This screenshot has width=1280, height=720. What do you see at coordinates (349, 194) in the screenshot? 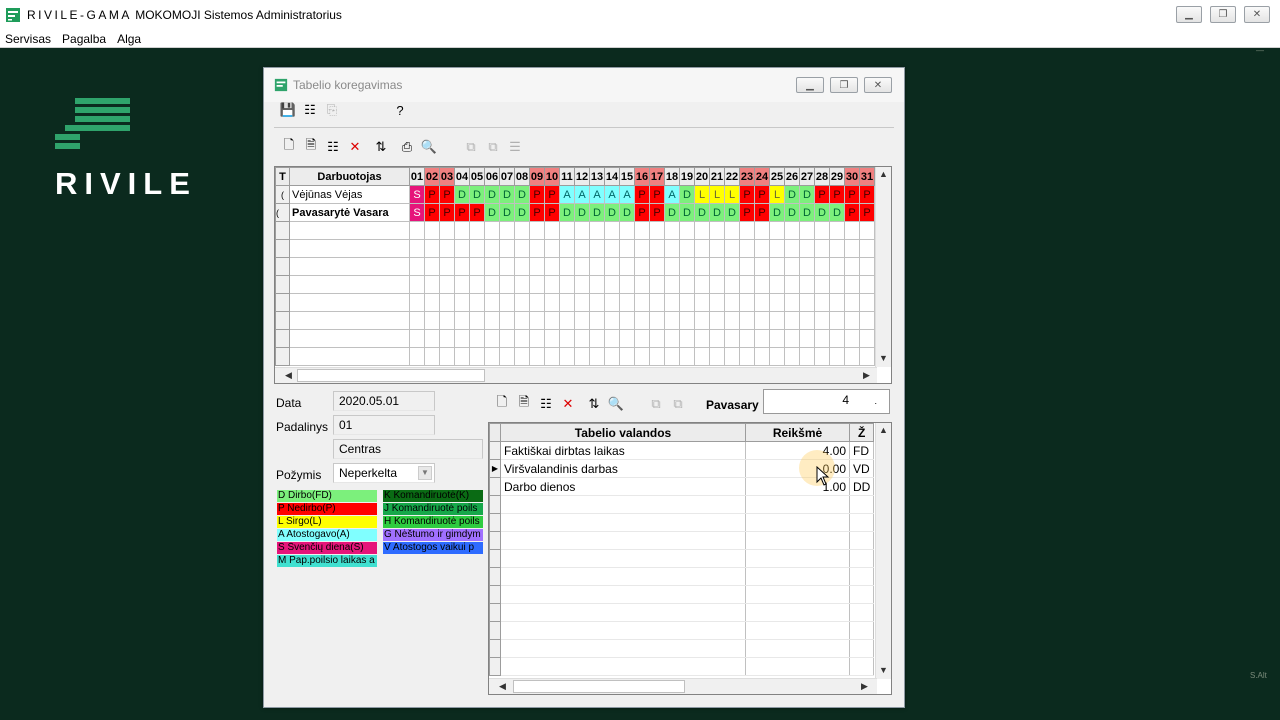
I see `employee-name: Vėjūnas Vėjas` at bounding box center [349, 194].